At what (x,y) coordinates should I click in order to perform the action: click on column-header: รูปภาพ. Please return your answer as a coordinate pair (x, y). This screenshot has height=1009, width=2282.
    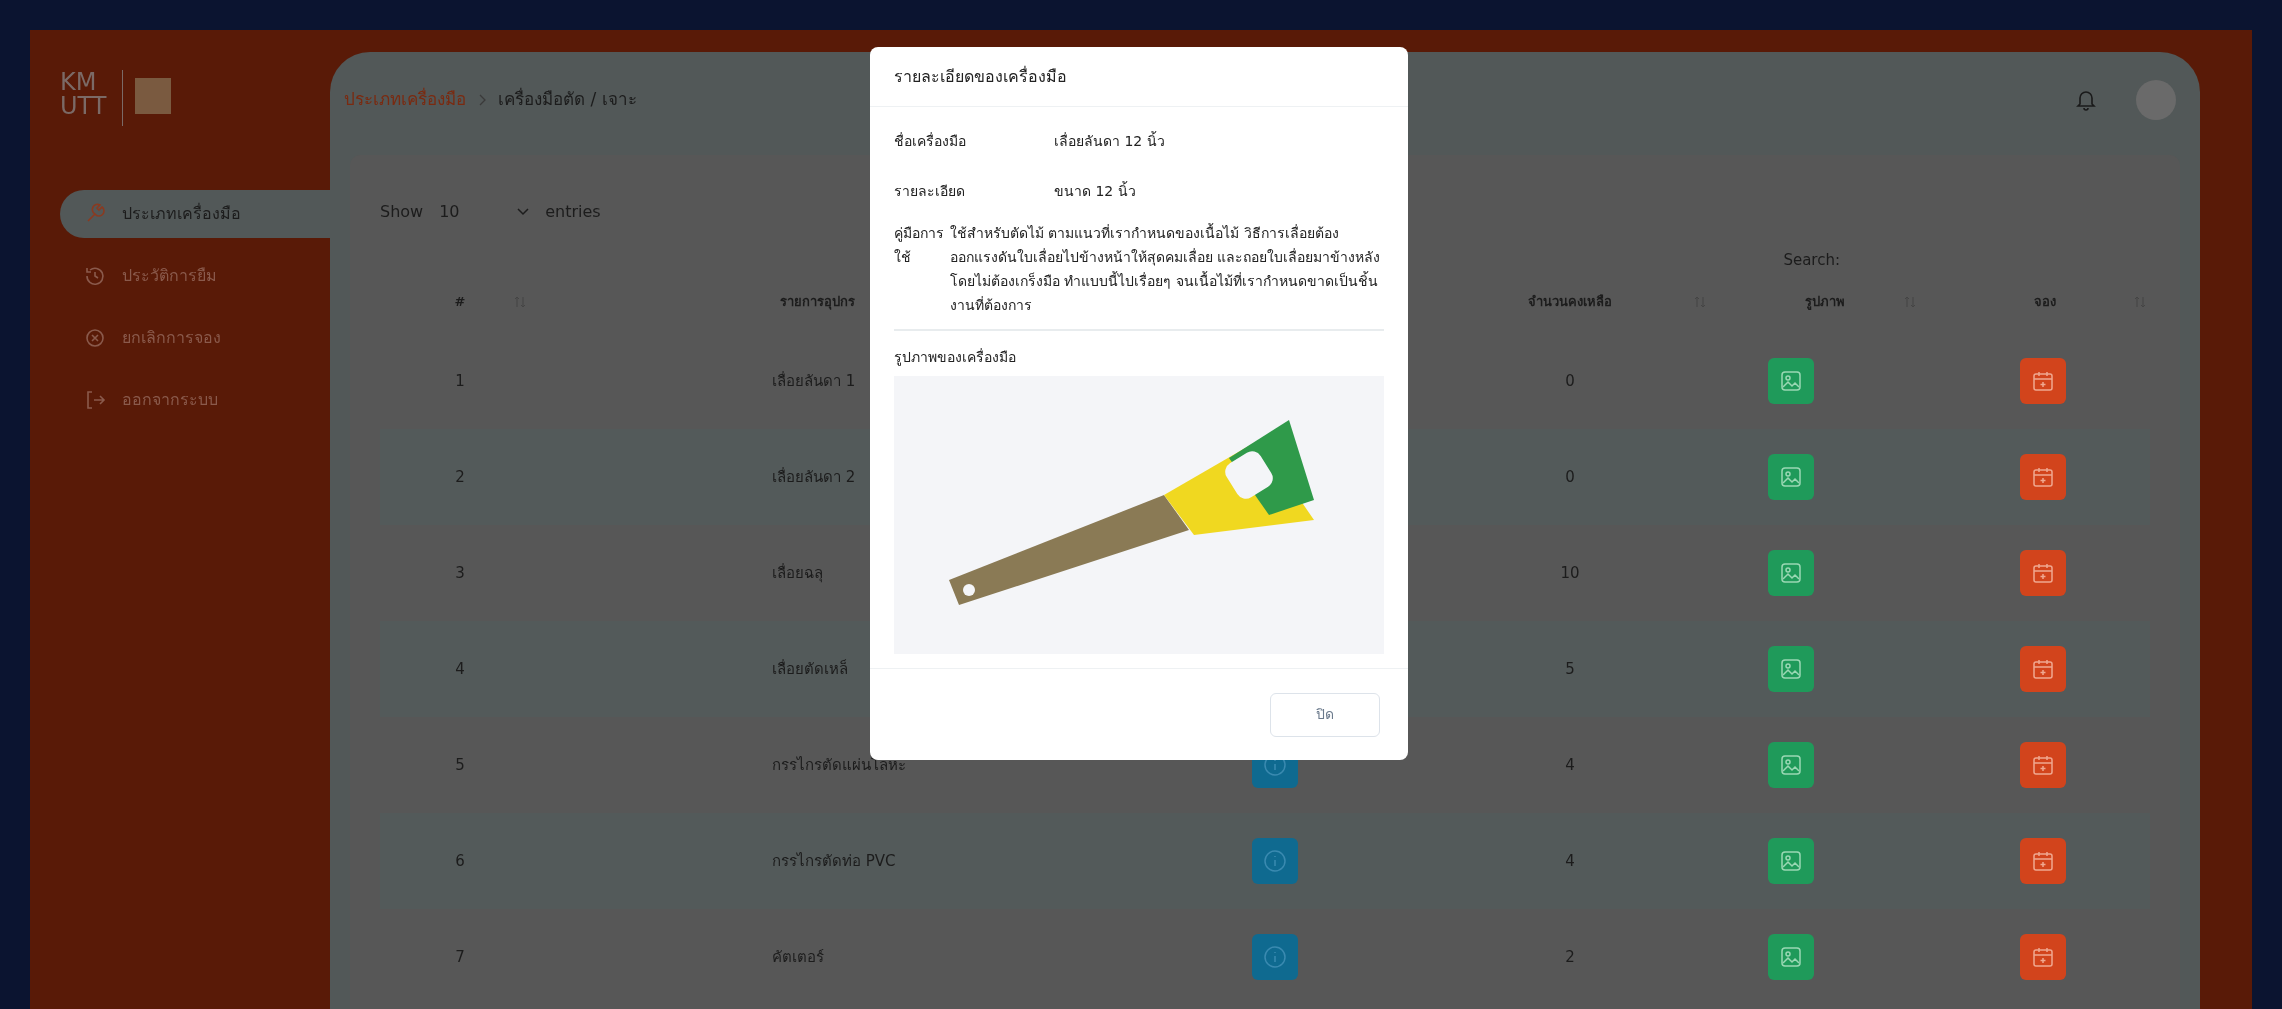
    Looking at the image, I should click on (1825, 302).